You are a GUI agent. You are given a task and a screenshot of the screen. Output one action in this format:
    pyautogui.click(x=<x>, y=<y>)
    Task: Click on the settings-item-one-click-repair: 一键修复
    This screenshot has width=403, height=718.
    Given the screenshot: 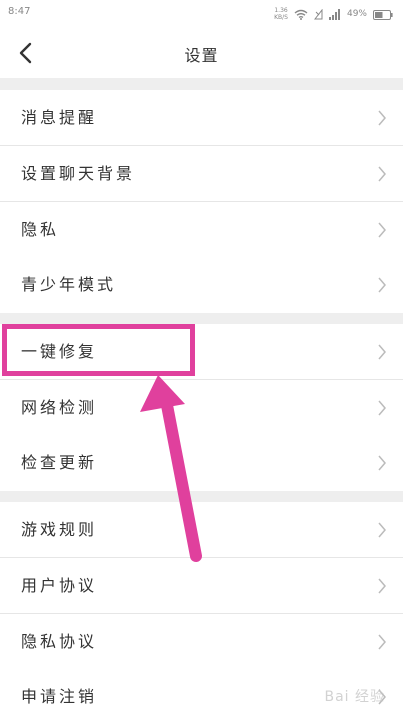 What is the action you would take?
    pyautogui.click(x=201, y=352)
    